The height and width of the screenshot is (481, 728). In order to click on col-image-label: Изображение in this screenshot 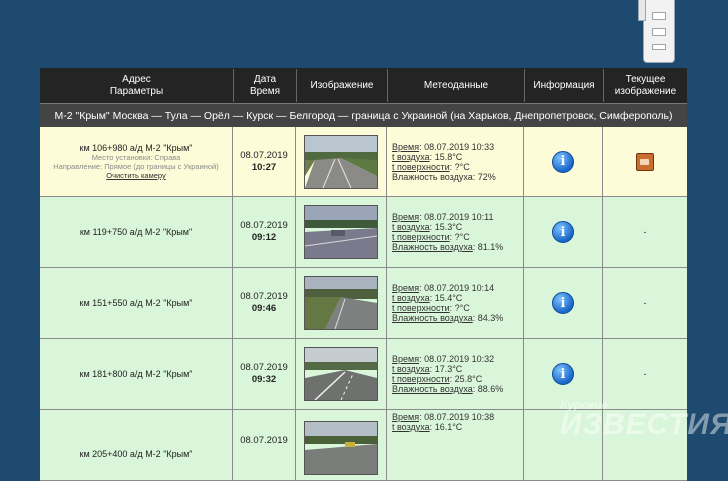, I will do `click(342, 85)`.